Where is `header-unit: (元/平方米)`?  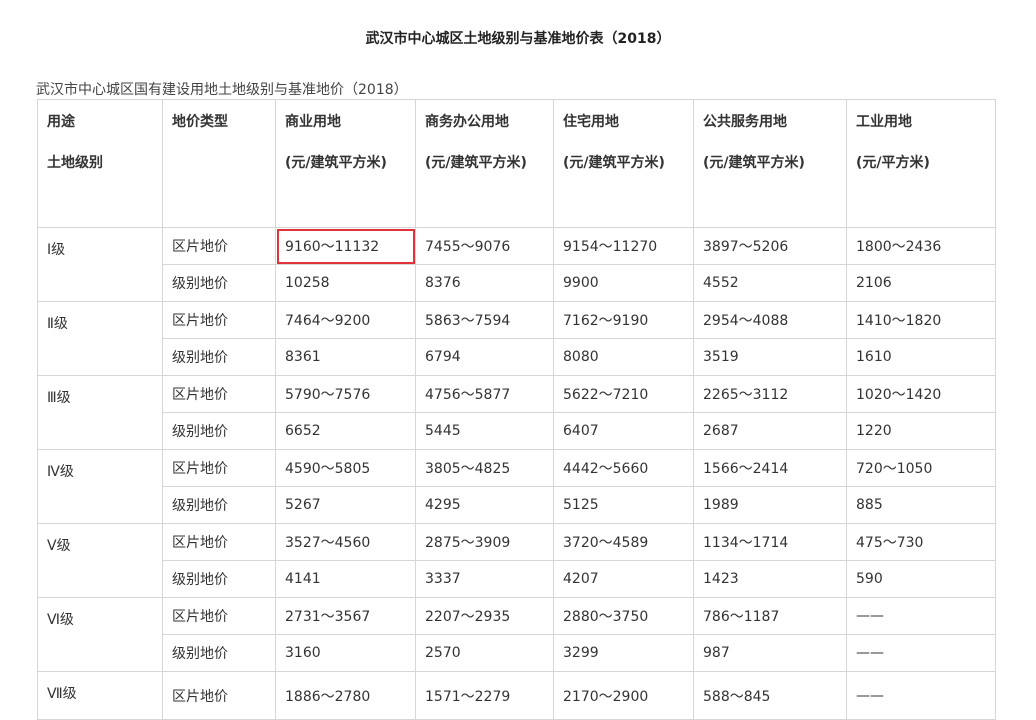
header-unit: (元/平方米) is located at coordinates (893, 163).